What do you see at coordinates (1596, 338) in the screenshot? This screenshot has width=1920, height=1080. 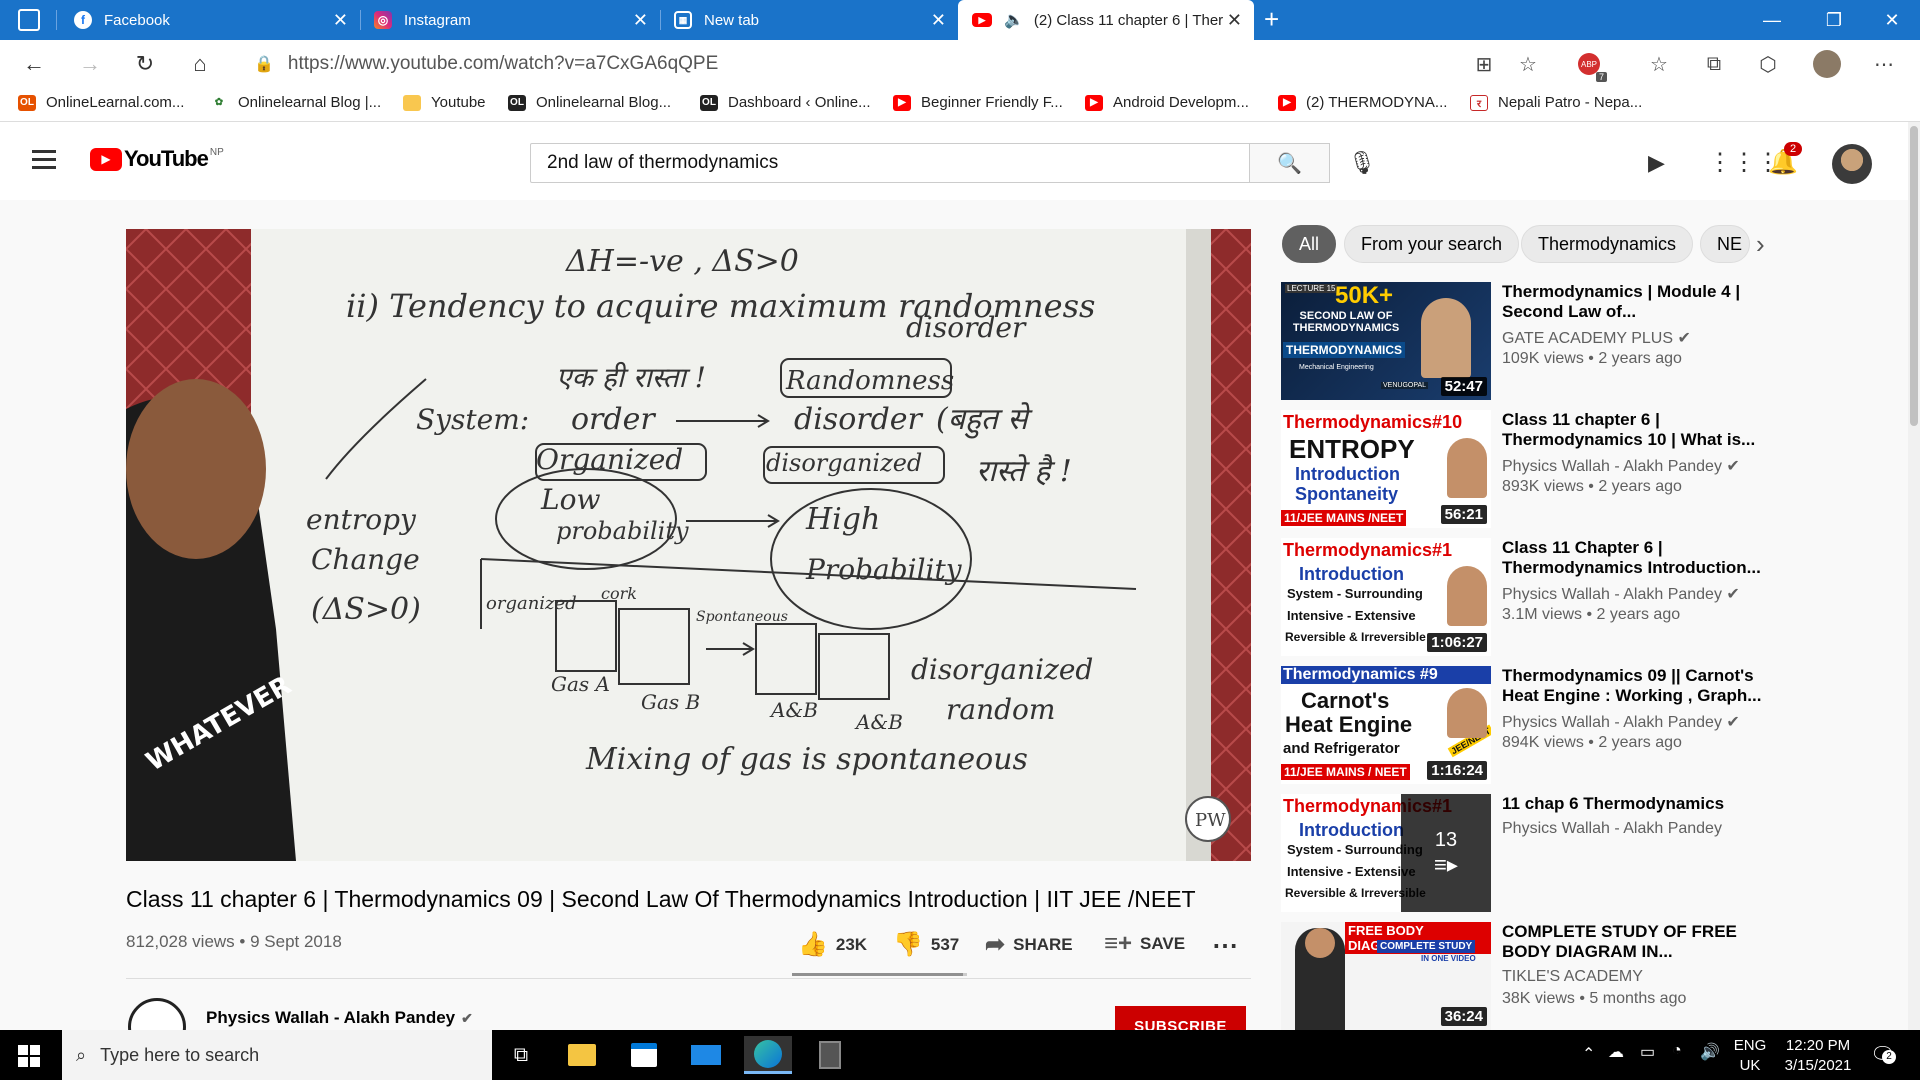 I see `rec-channel: GATE ACADEMY PLUS ✔` at bounding box center [1596, 338].